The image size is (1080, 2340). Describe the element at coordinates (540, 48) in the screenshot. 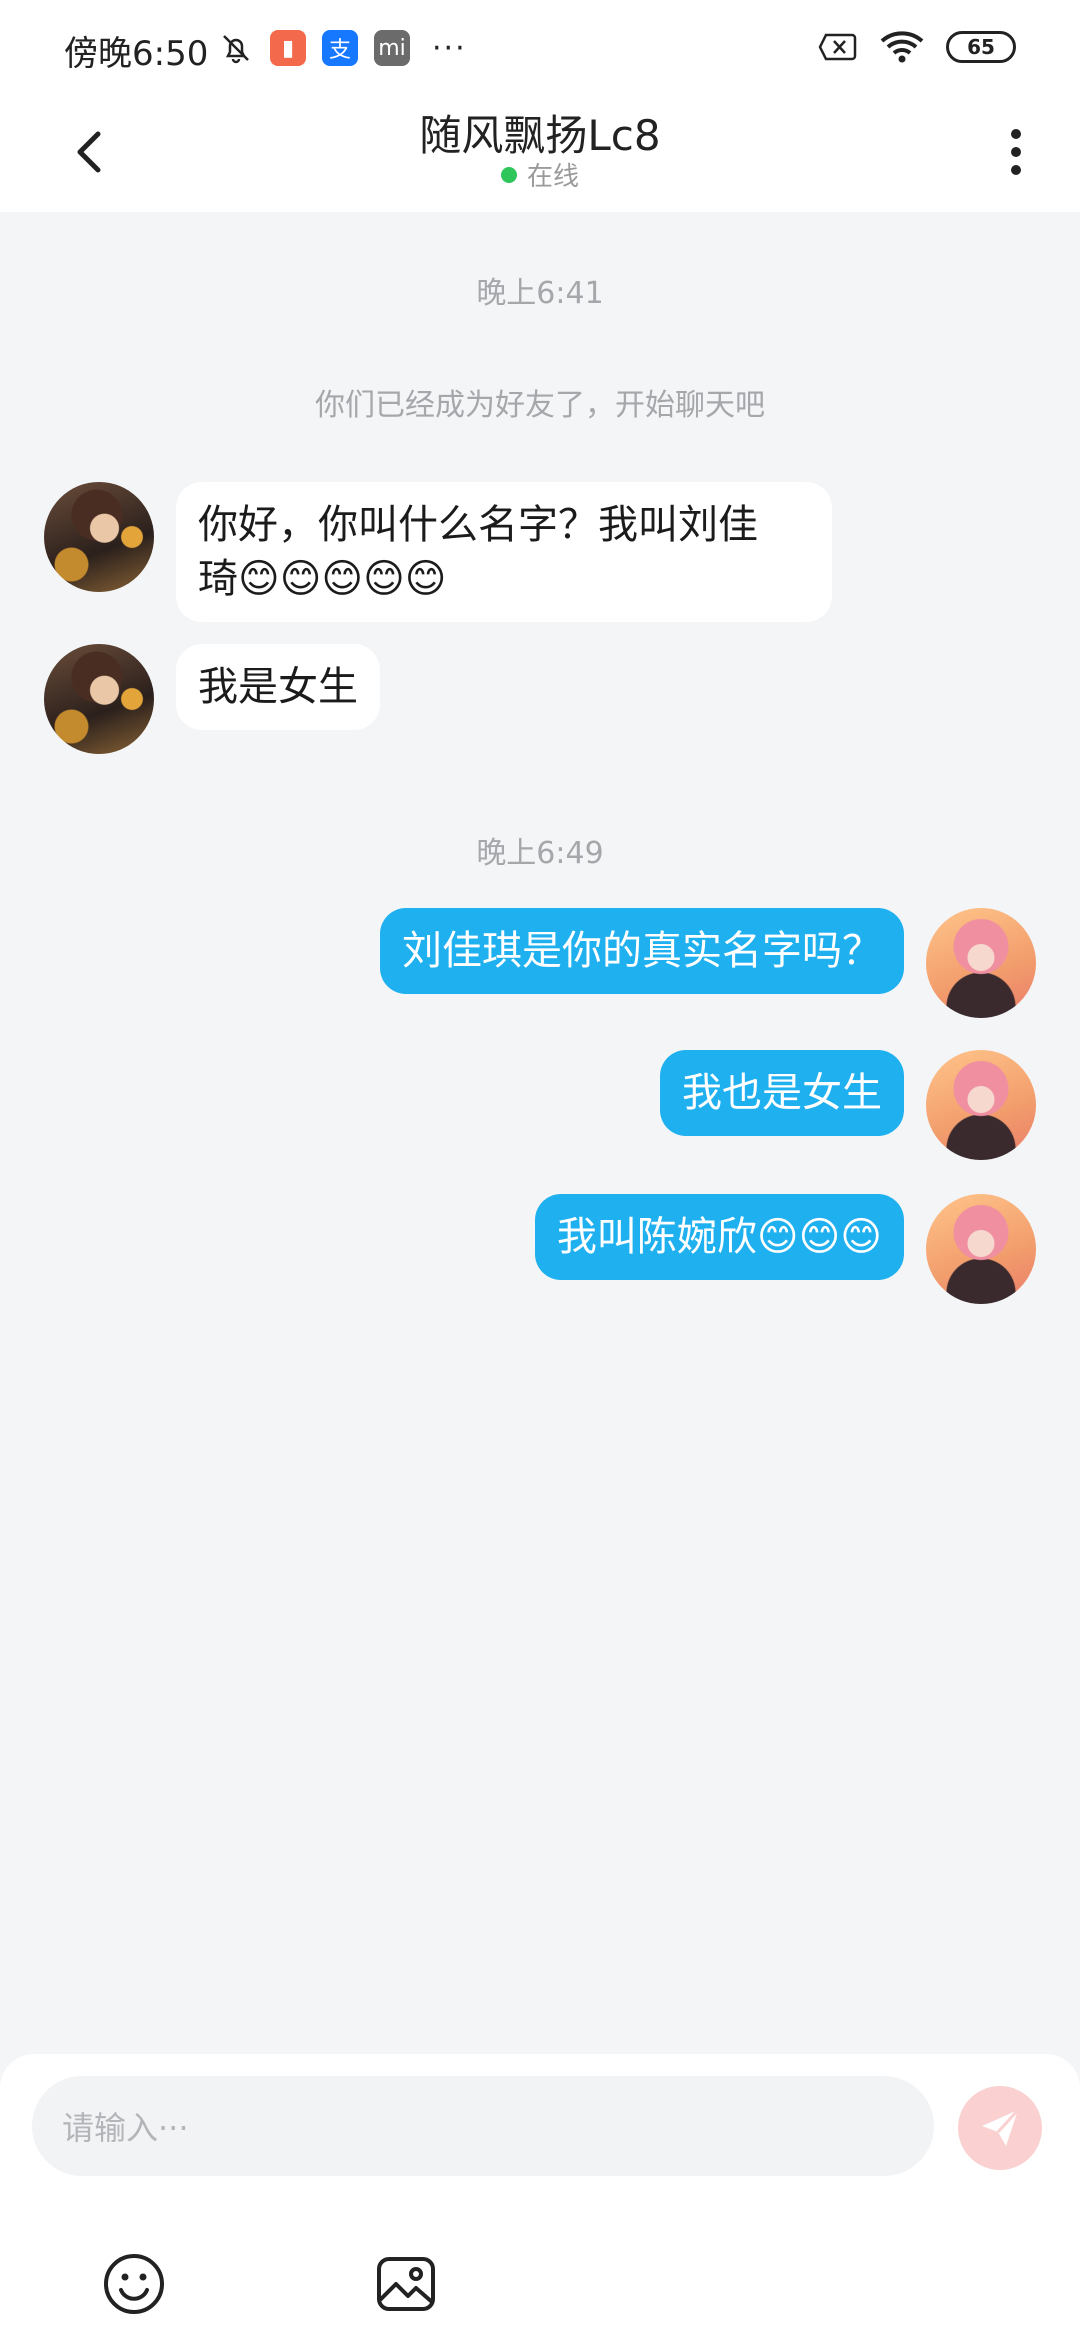

I see `status-bar: 傍晚6:50 ▮ 支 mi ··· 65` at that location.